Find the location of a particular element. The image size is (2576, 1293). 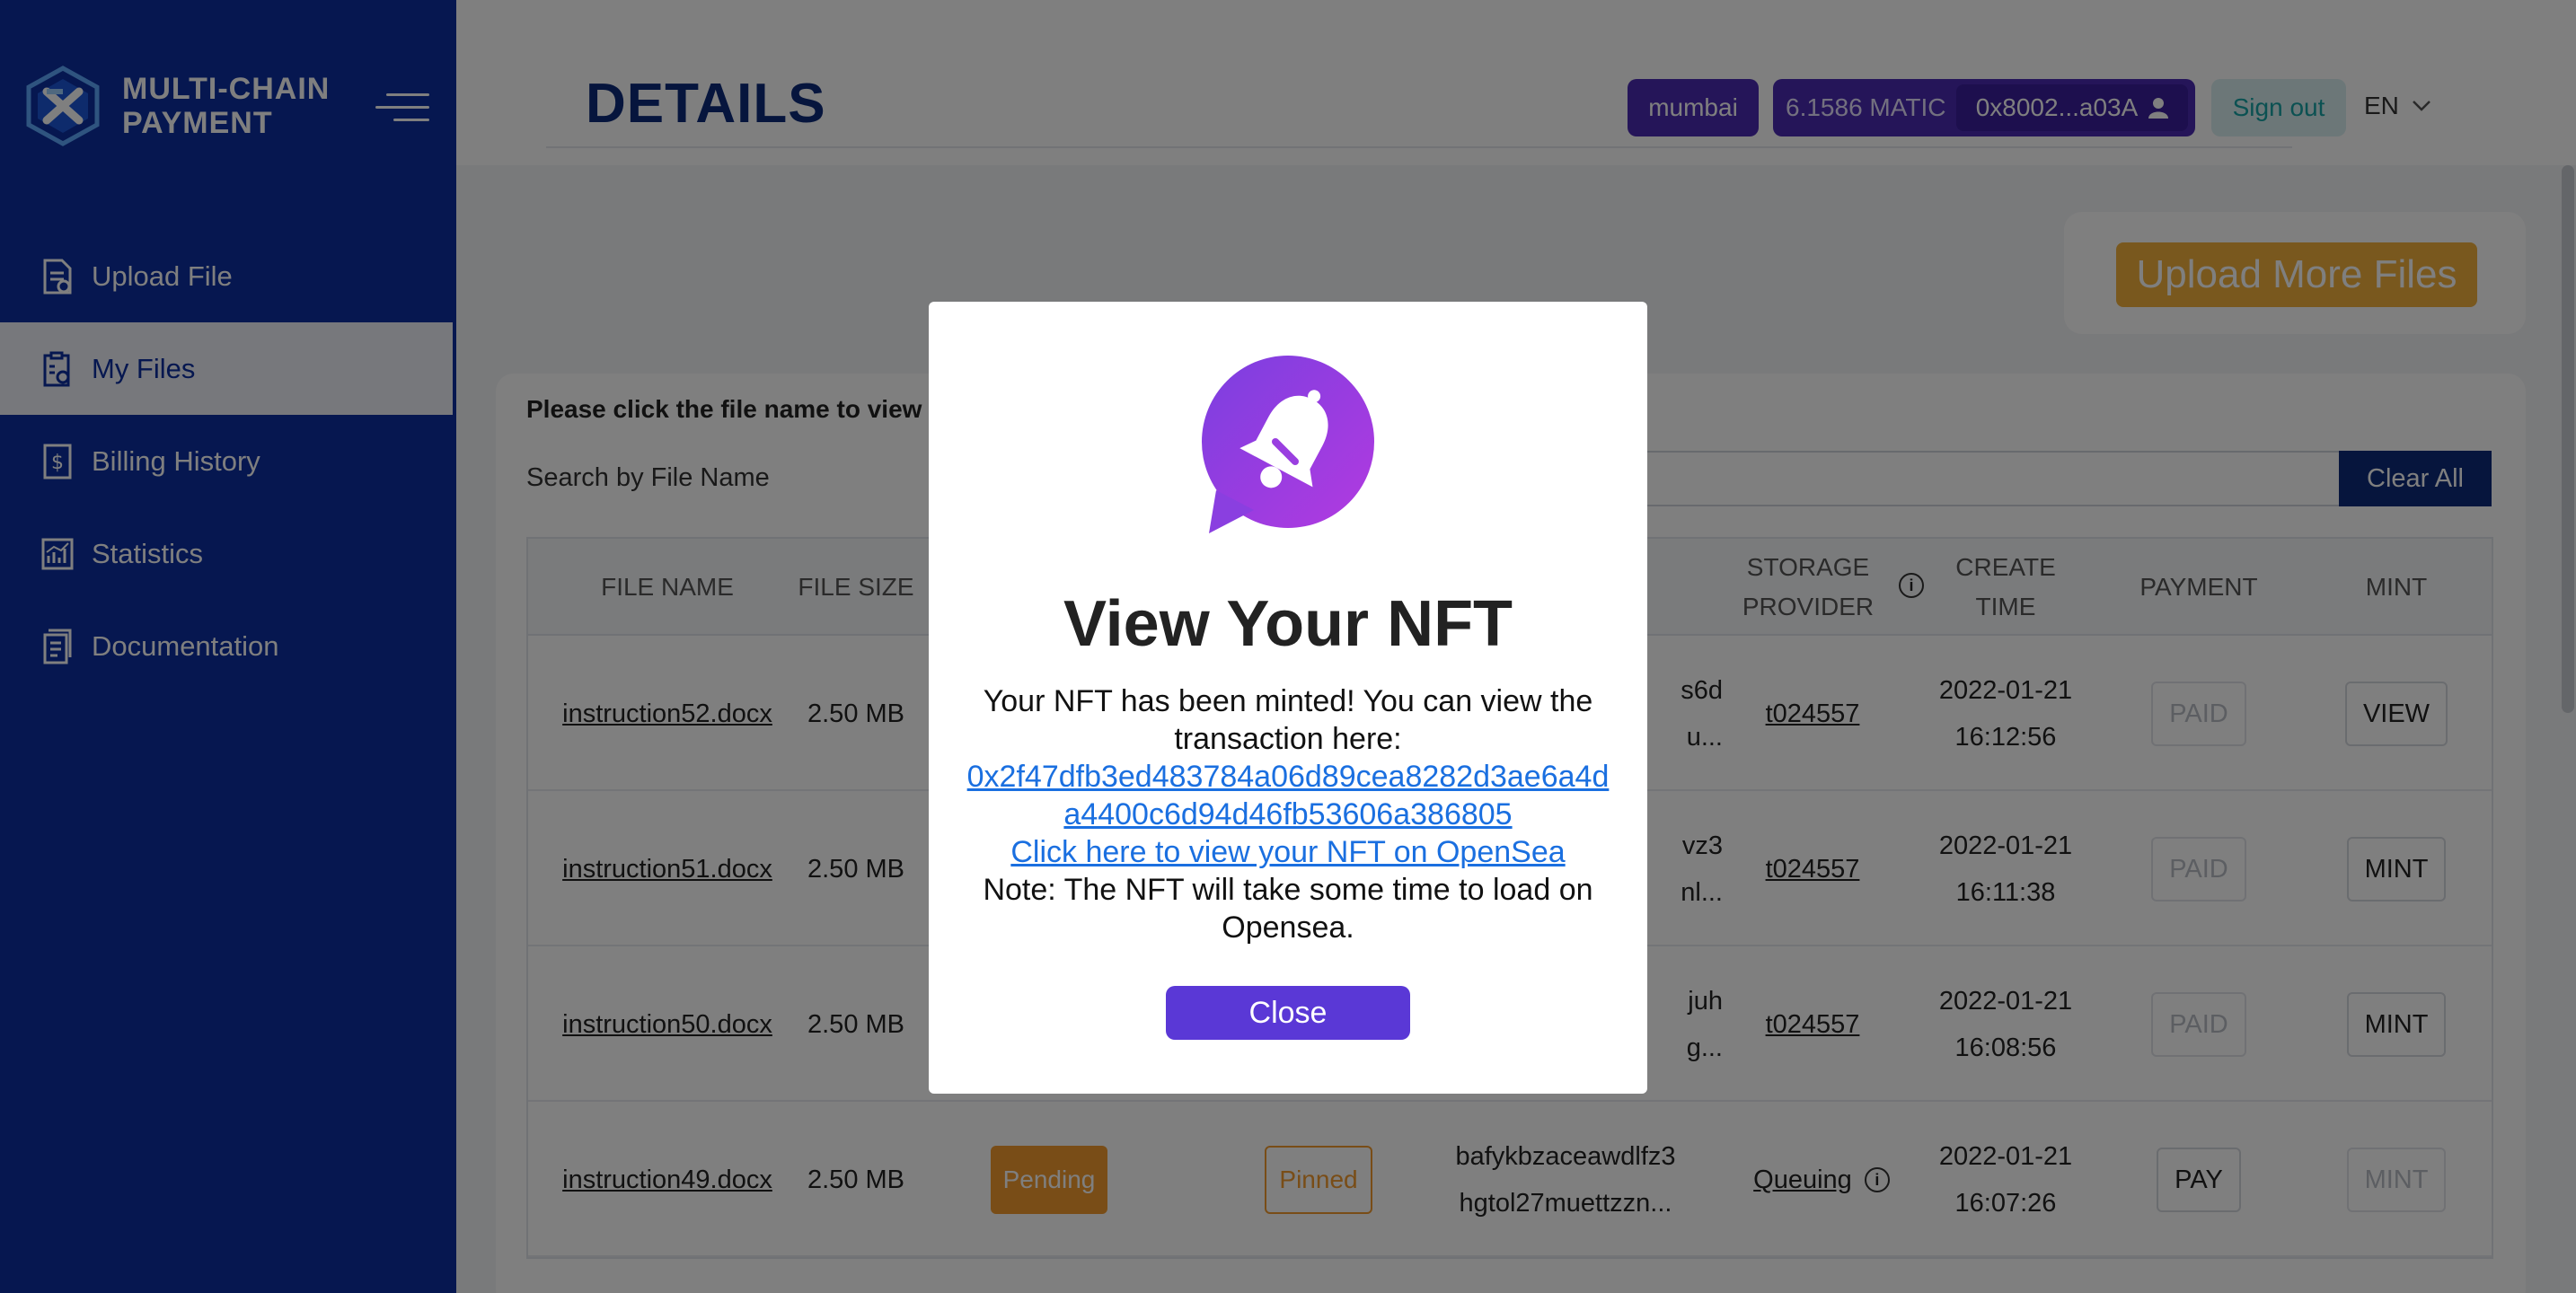

opensea-link: Click here to view your NFT on OpenSea is located at coordinates (1288, 852).